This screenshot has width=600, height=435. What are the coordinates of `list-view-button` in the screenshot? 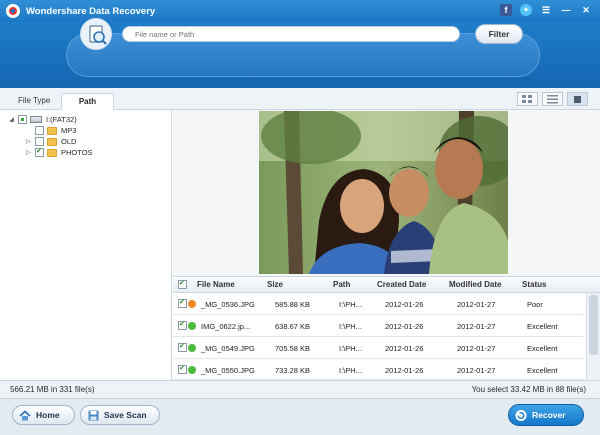 It's located at (552, 99).